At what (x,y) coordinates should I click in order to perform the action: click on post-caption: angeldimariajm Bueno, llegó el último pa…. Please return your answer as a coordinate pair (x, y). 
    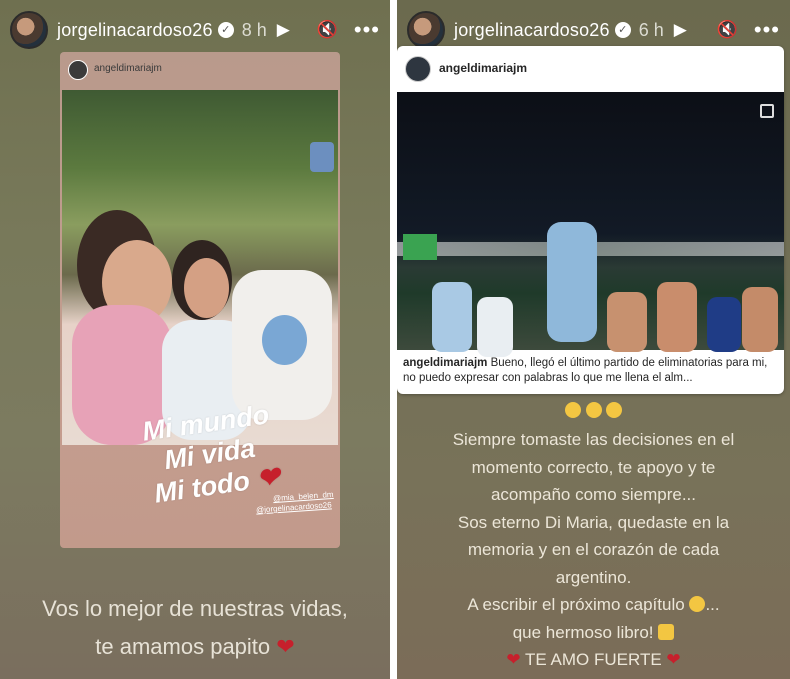
    Looking at the image, I should click on (585, 370).